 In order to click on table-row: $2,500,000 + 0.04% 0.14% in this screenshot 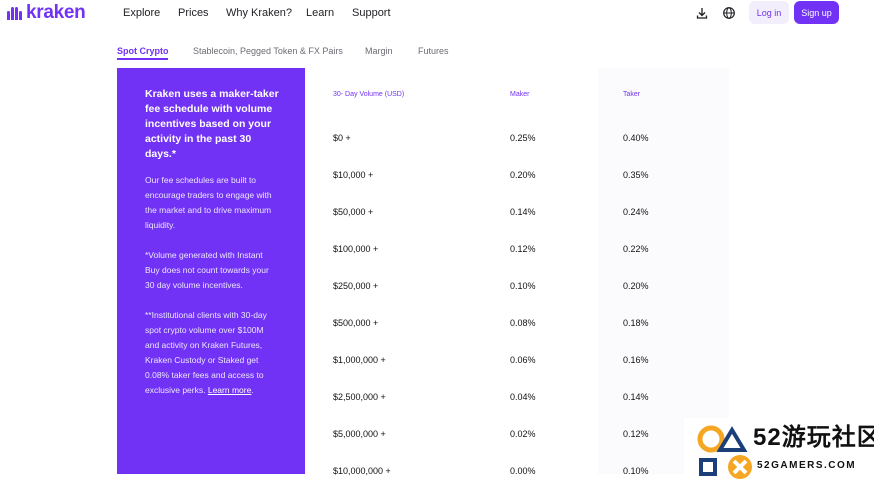, I will do `click(517, 409)`.